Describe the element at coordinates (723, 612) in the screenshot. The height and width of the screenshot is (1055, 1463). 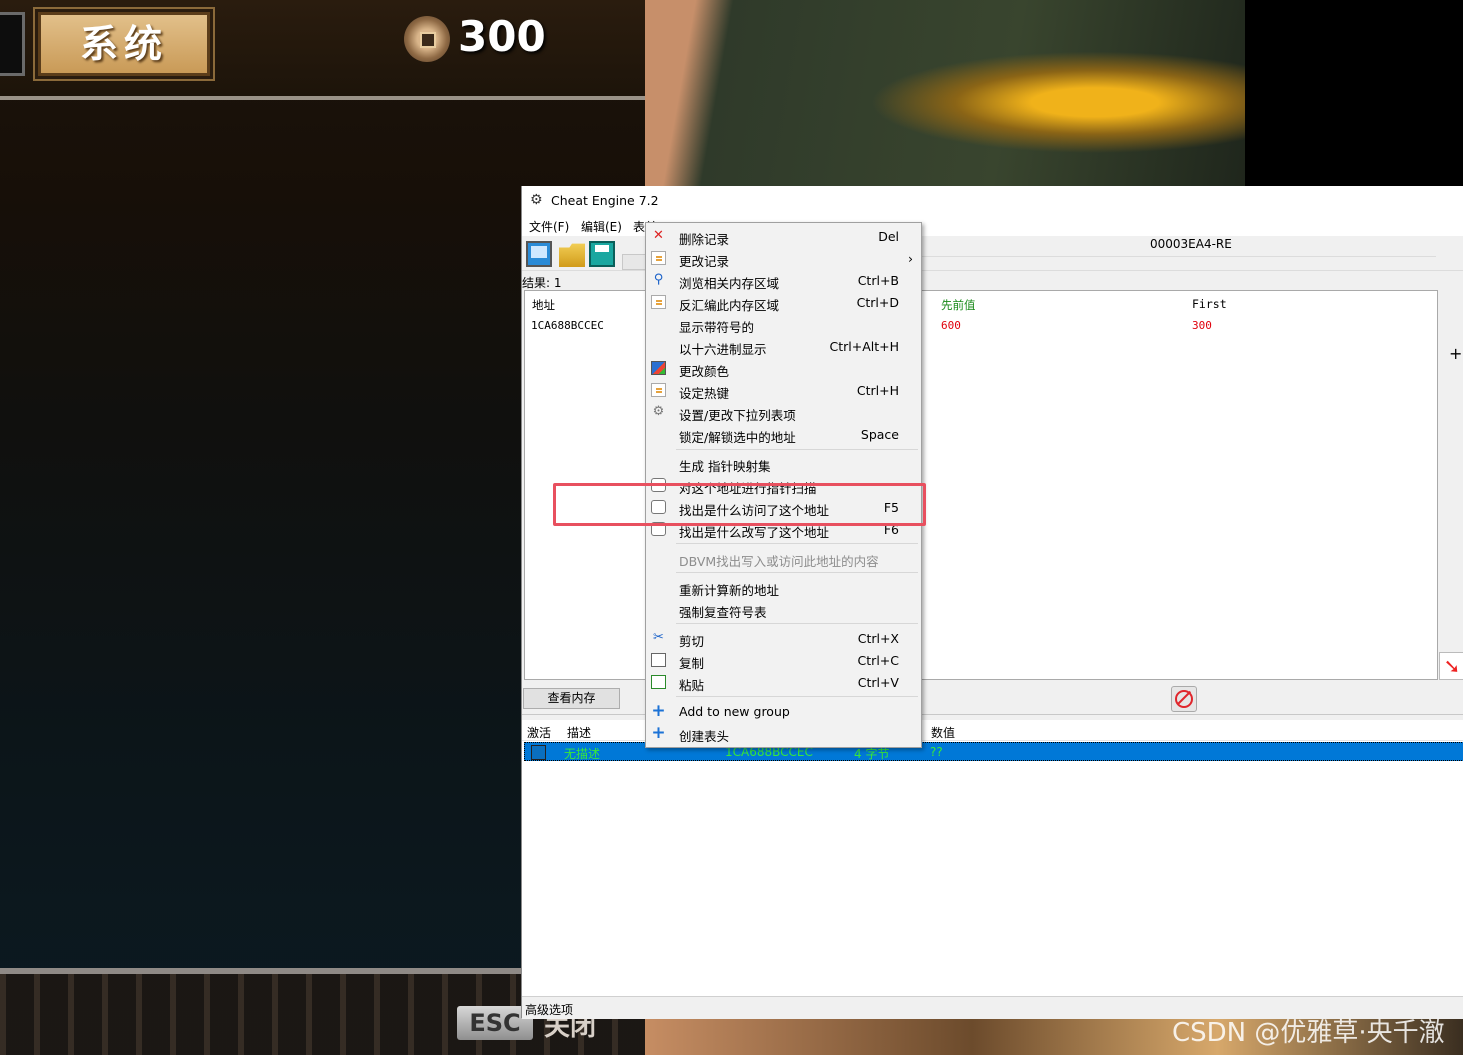
I see `menu-item-label: 强制复查符号表` at that location.